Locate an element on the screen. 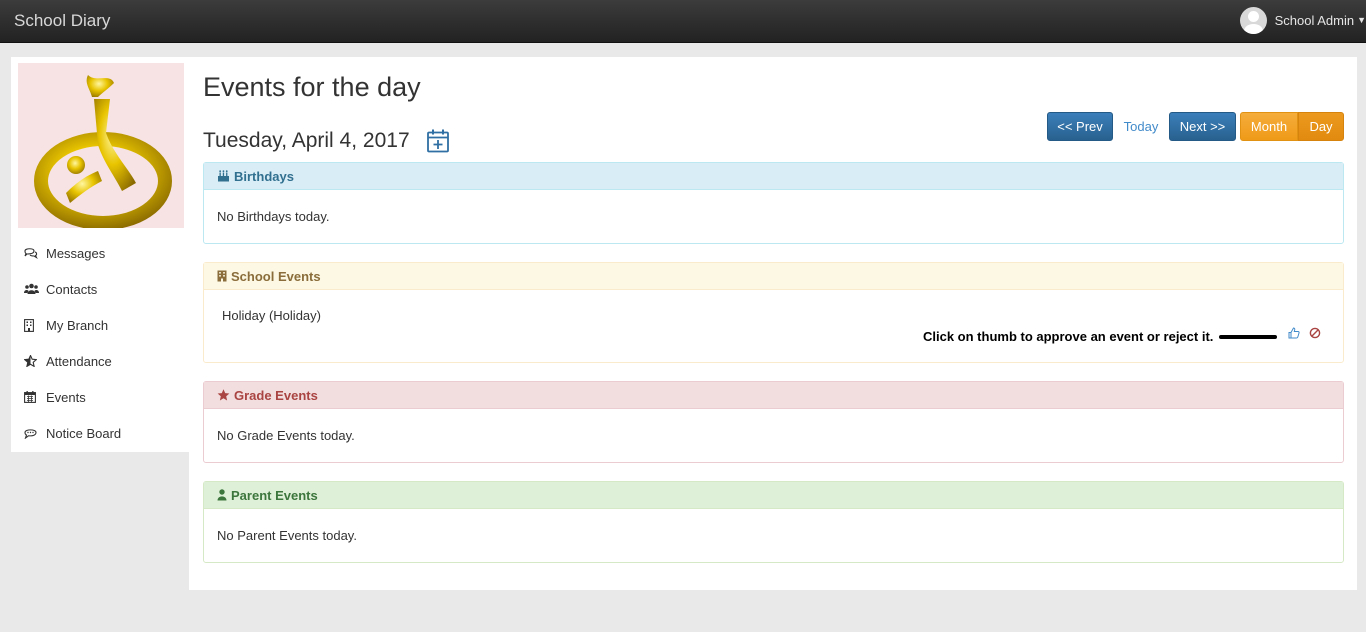 The width and height of the screenshot is (1366, 632). reject-ban-icon is located at coordinates (1316, 334).